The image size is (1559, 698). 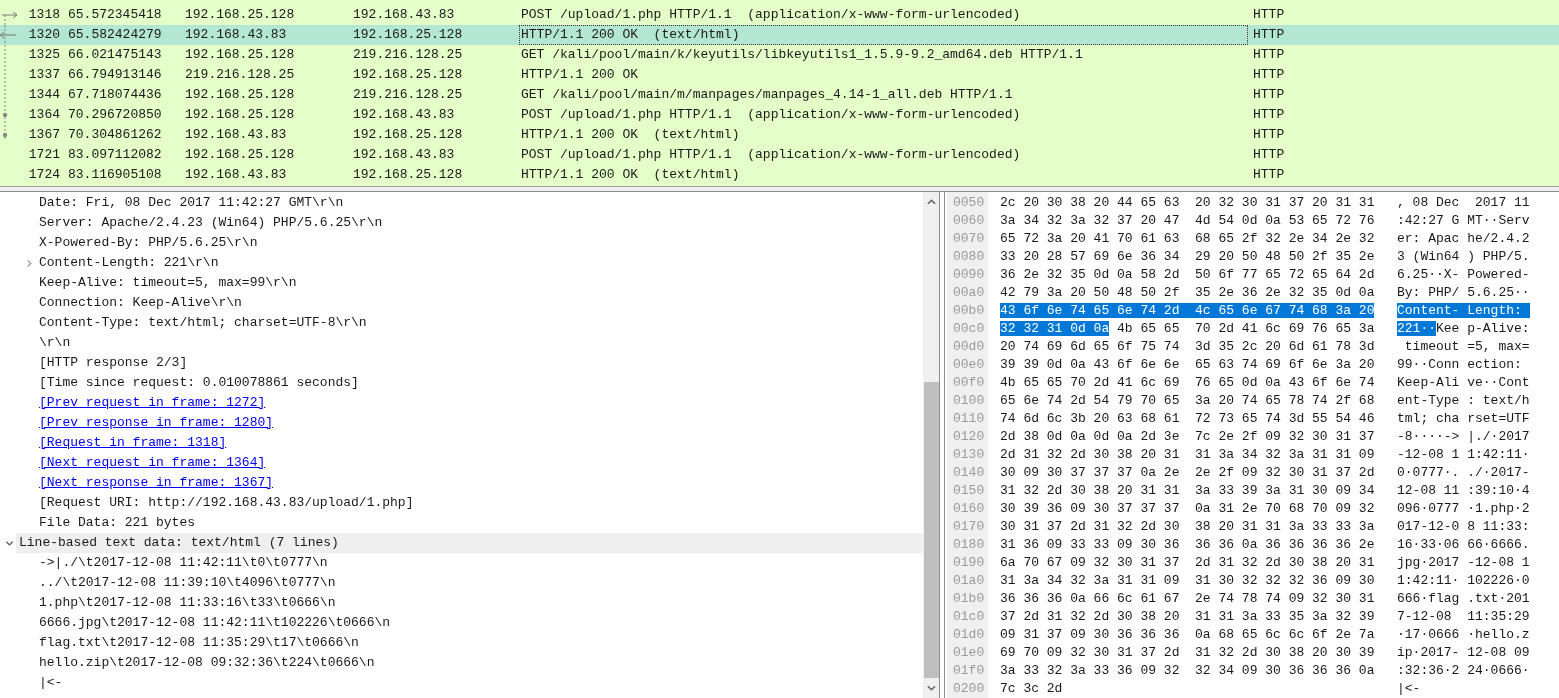 What do you see at coordinates (133, 443) in the screenshot?
I see `frame-link: [Request in frame: 1318]` at bounding box center [133, 443].